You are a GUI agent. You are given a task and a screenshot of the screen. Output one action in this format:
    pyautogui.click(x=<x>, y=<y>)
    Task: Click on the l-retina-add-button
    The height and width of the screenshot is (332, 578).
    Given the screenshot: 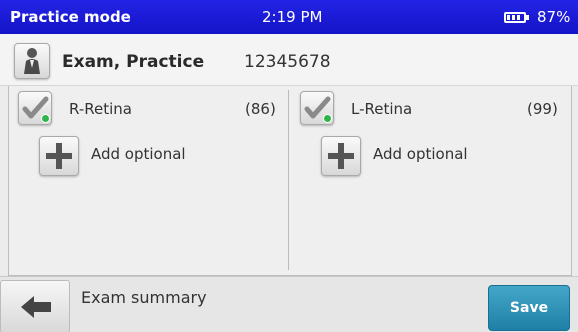 What is the action you would take?
    pyautogui.click(x=341, y=156)
    